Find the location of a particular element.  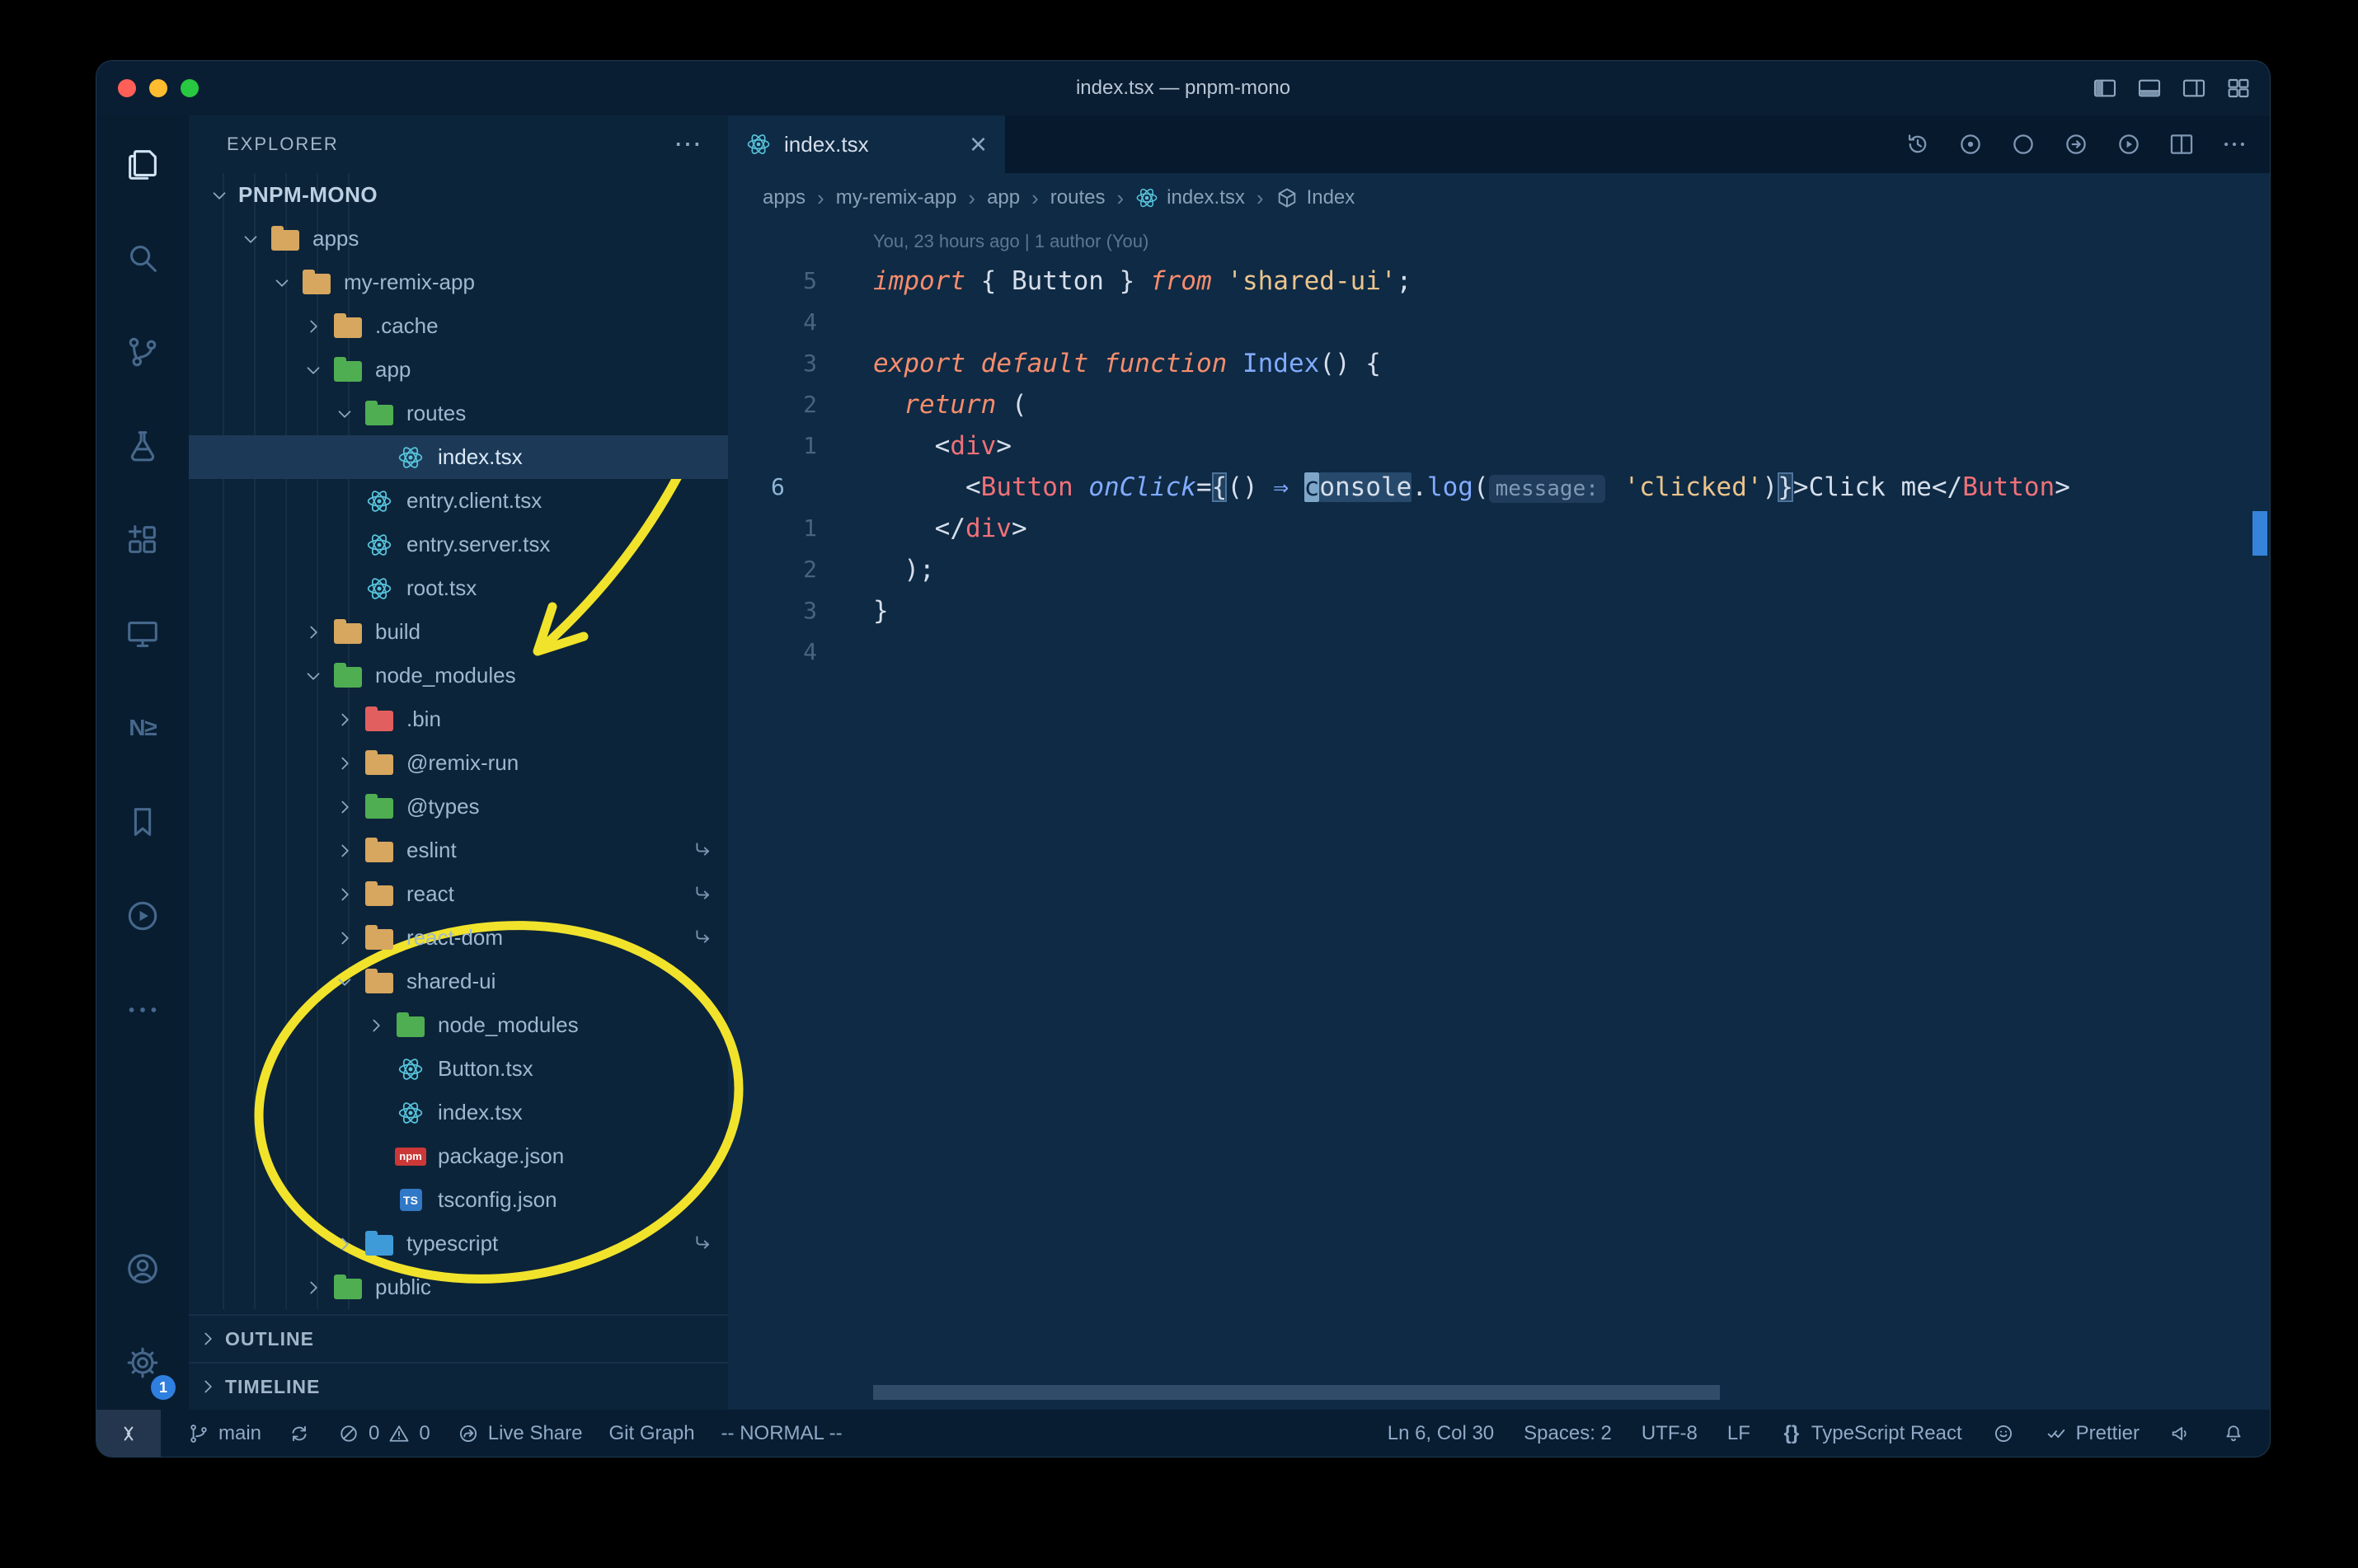

status-indentation: Spaces: 2 is located at coordinates (1568, 1433).